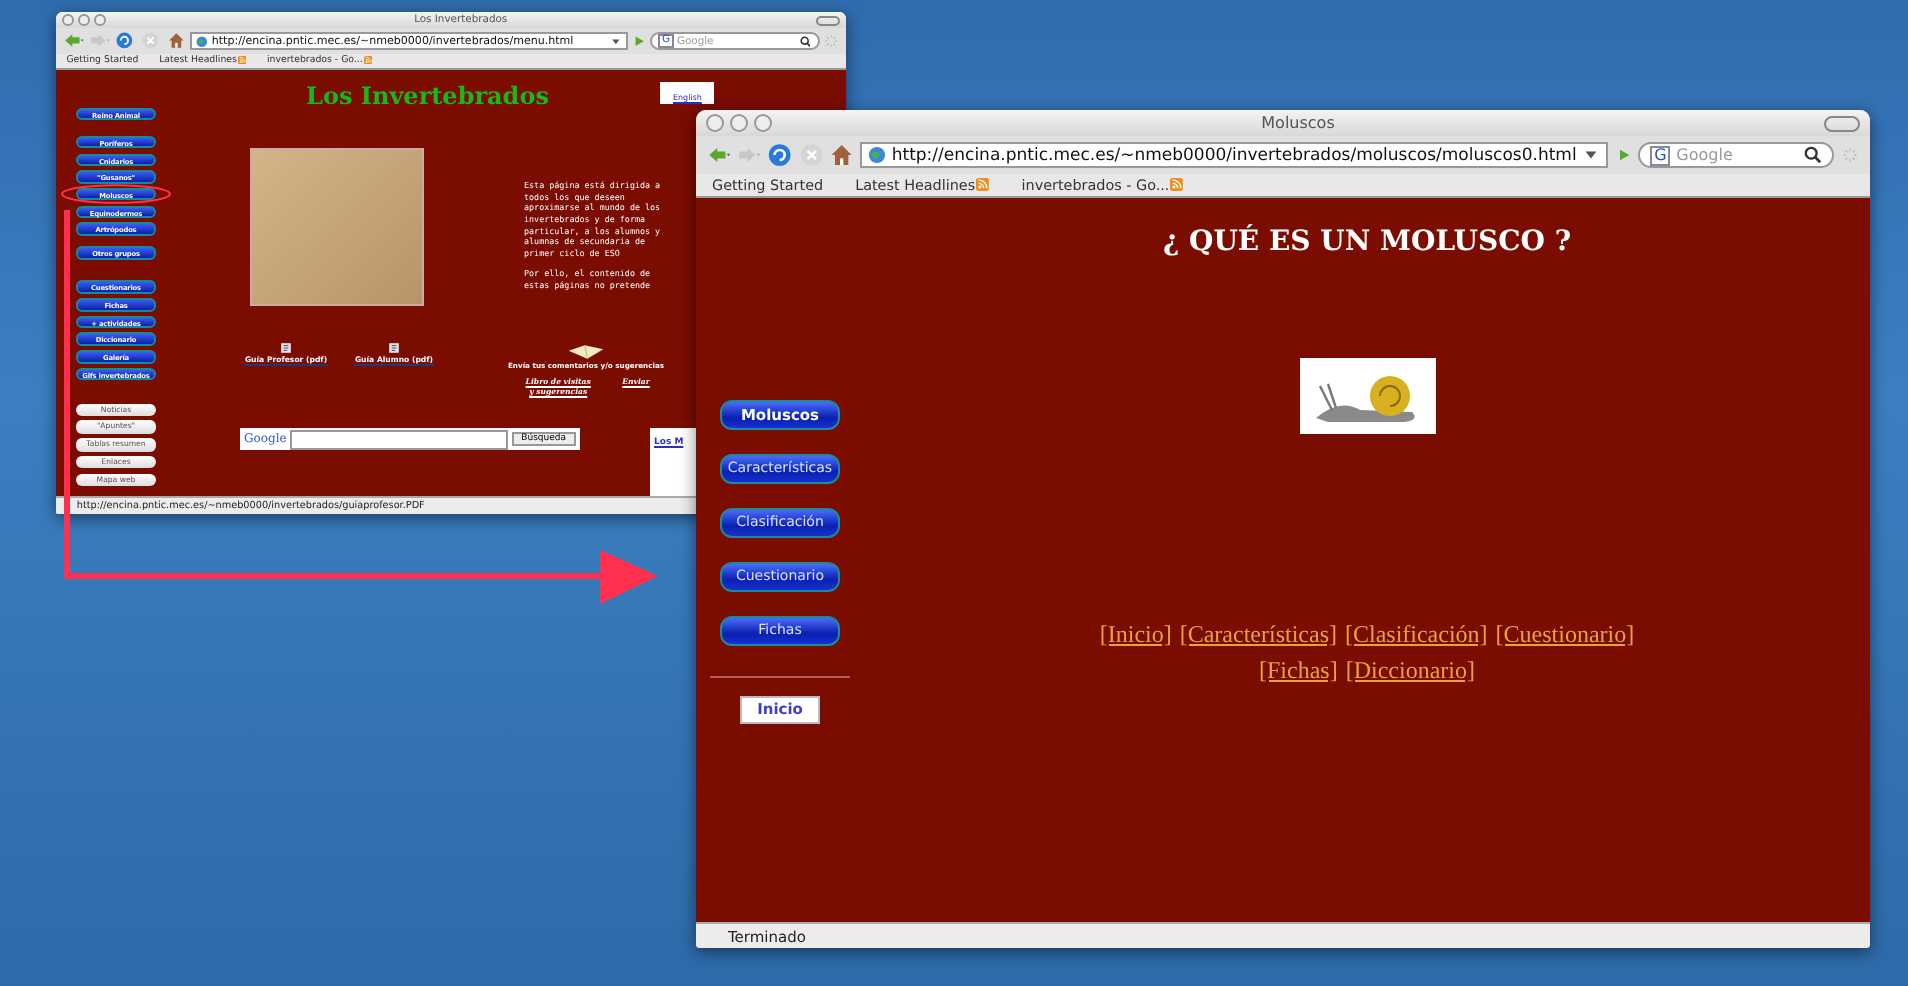 This screenshot has height=986, width=1908. Describe the element at coordinates (1367, 242) in the screenshot. I see `page-heading: ¿ QUÉ ES UN MOLUSCO ?` at that location.